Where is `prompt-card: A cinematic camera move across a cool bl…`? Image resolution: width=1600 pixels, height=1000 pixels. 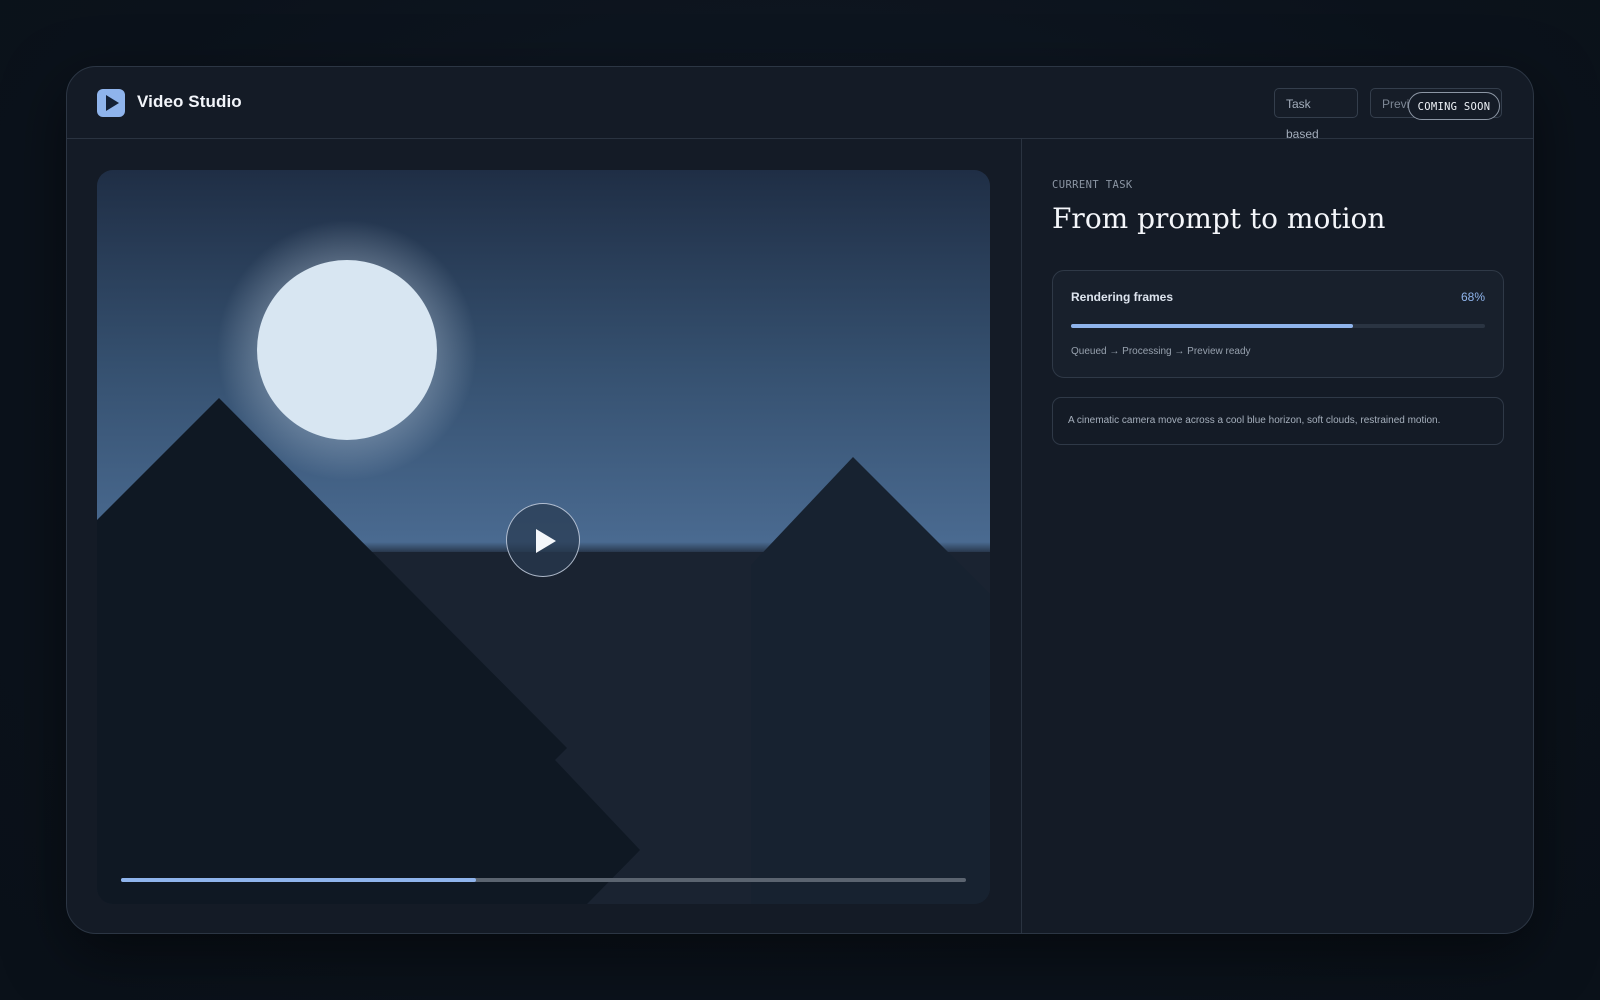 prompt-card: A cinematic camera move across a cool bl… is located at coordinates (1278, 421).